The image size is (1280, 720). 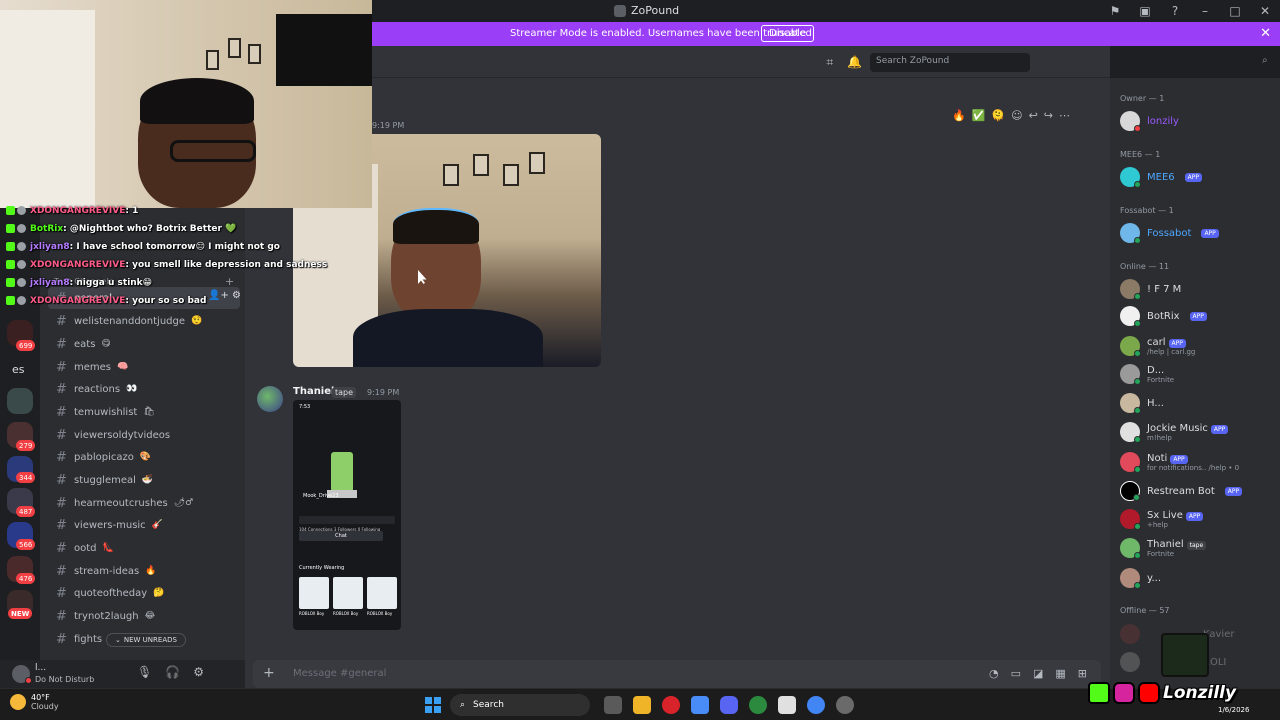 What do you see at coordinates (433, 705) in the screenshot?
I see `windows-start-icon` at bounding box center [433, 705].